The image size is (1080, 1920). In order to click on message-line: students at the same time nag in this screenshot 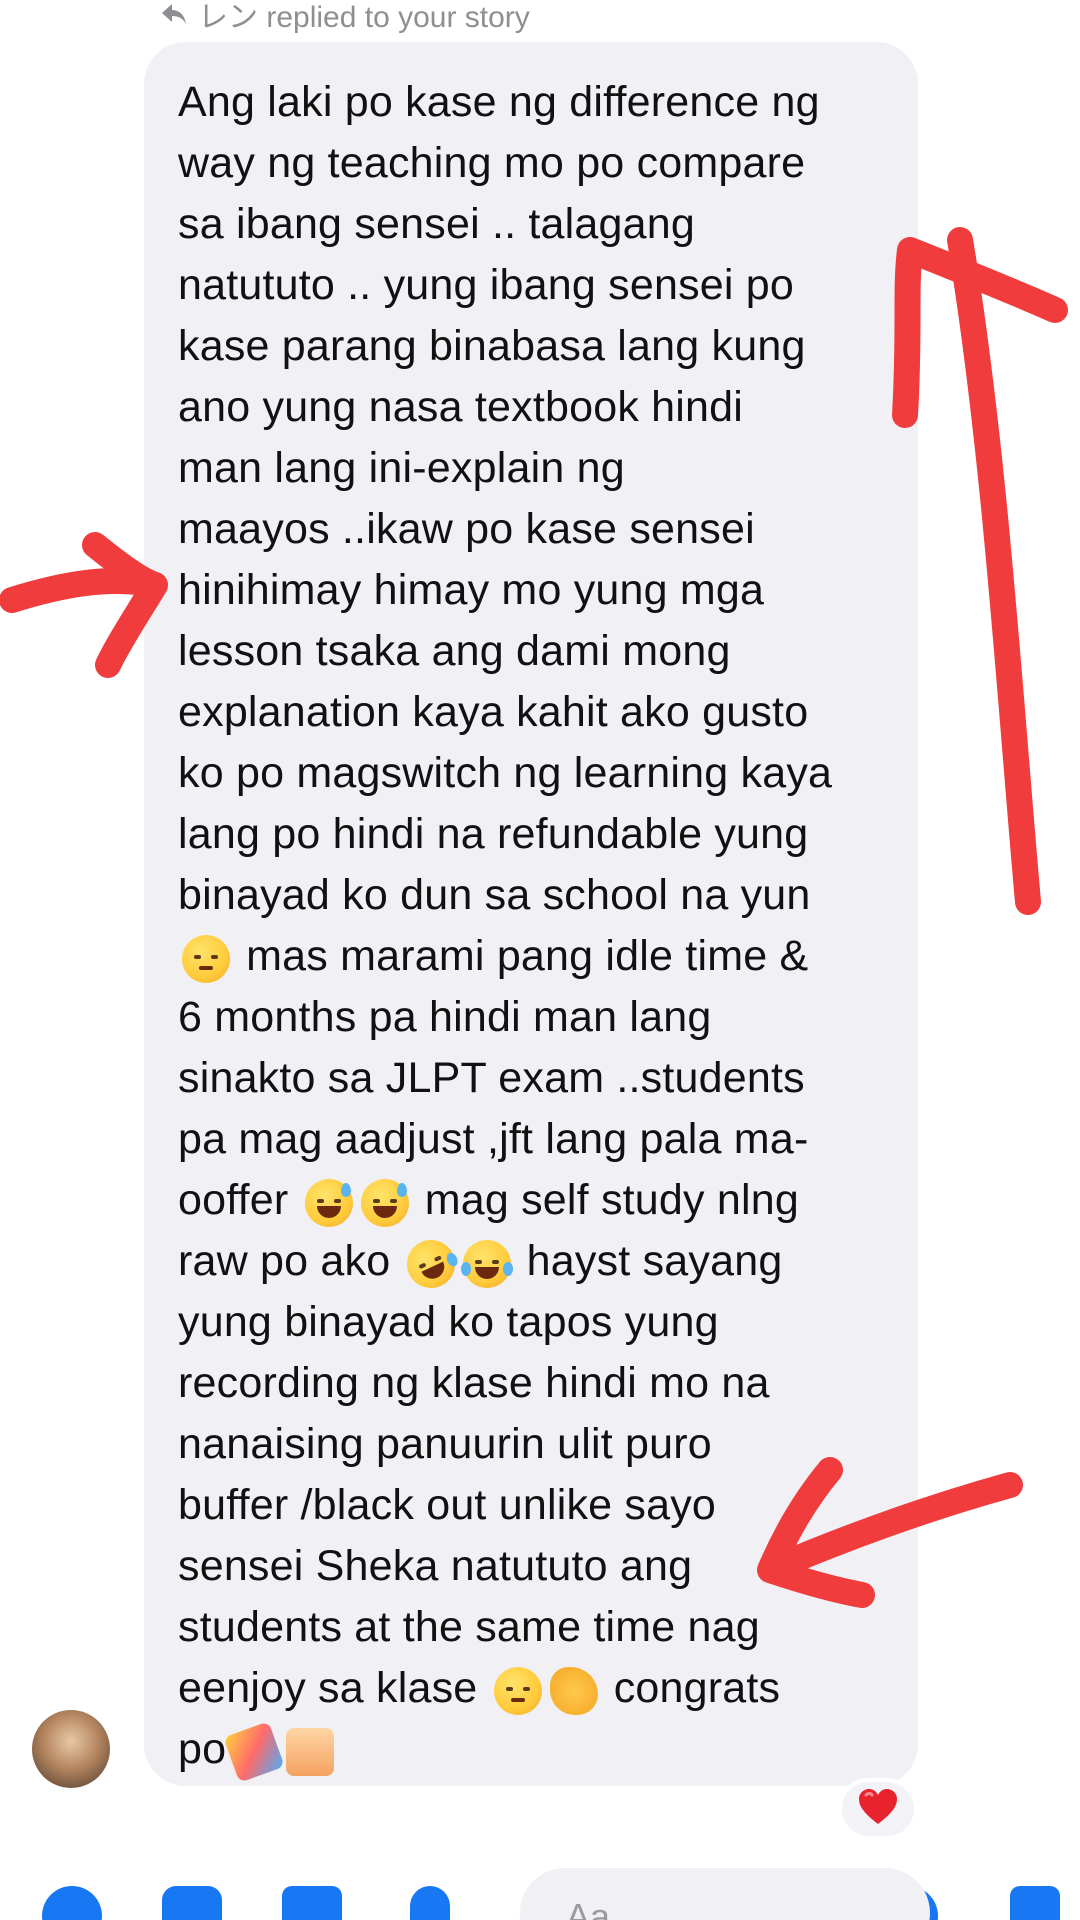, I will do `click(469, 1627)`.